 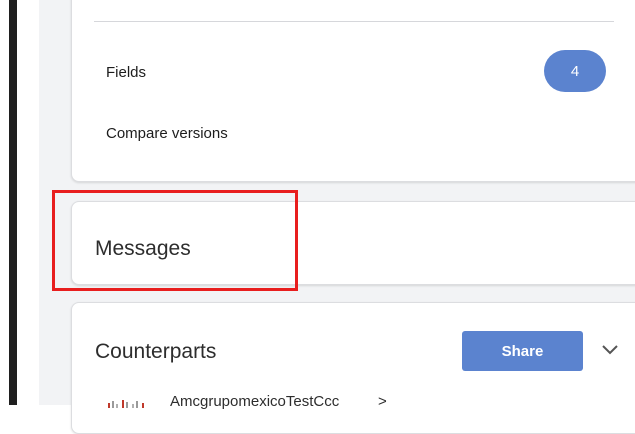 What do you see at coordinates (522, 351) in the screenshot?
I see `share-button: Share` at bounding box center [522, 351].